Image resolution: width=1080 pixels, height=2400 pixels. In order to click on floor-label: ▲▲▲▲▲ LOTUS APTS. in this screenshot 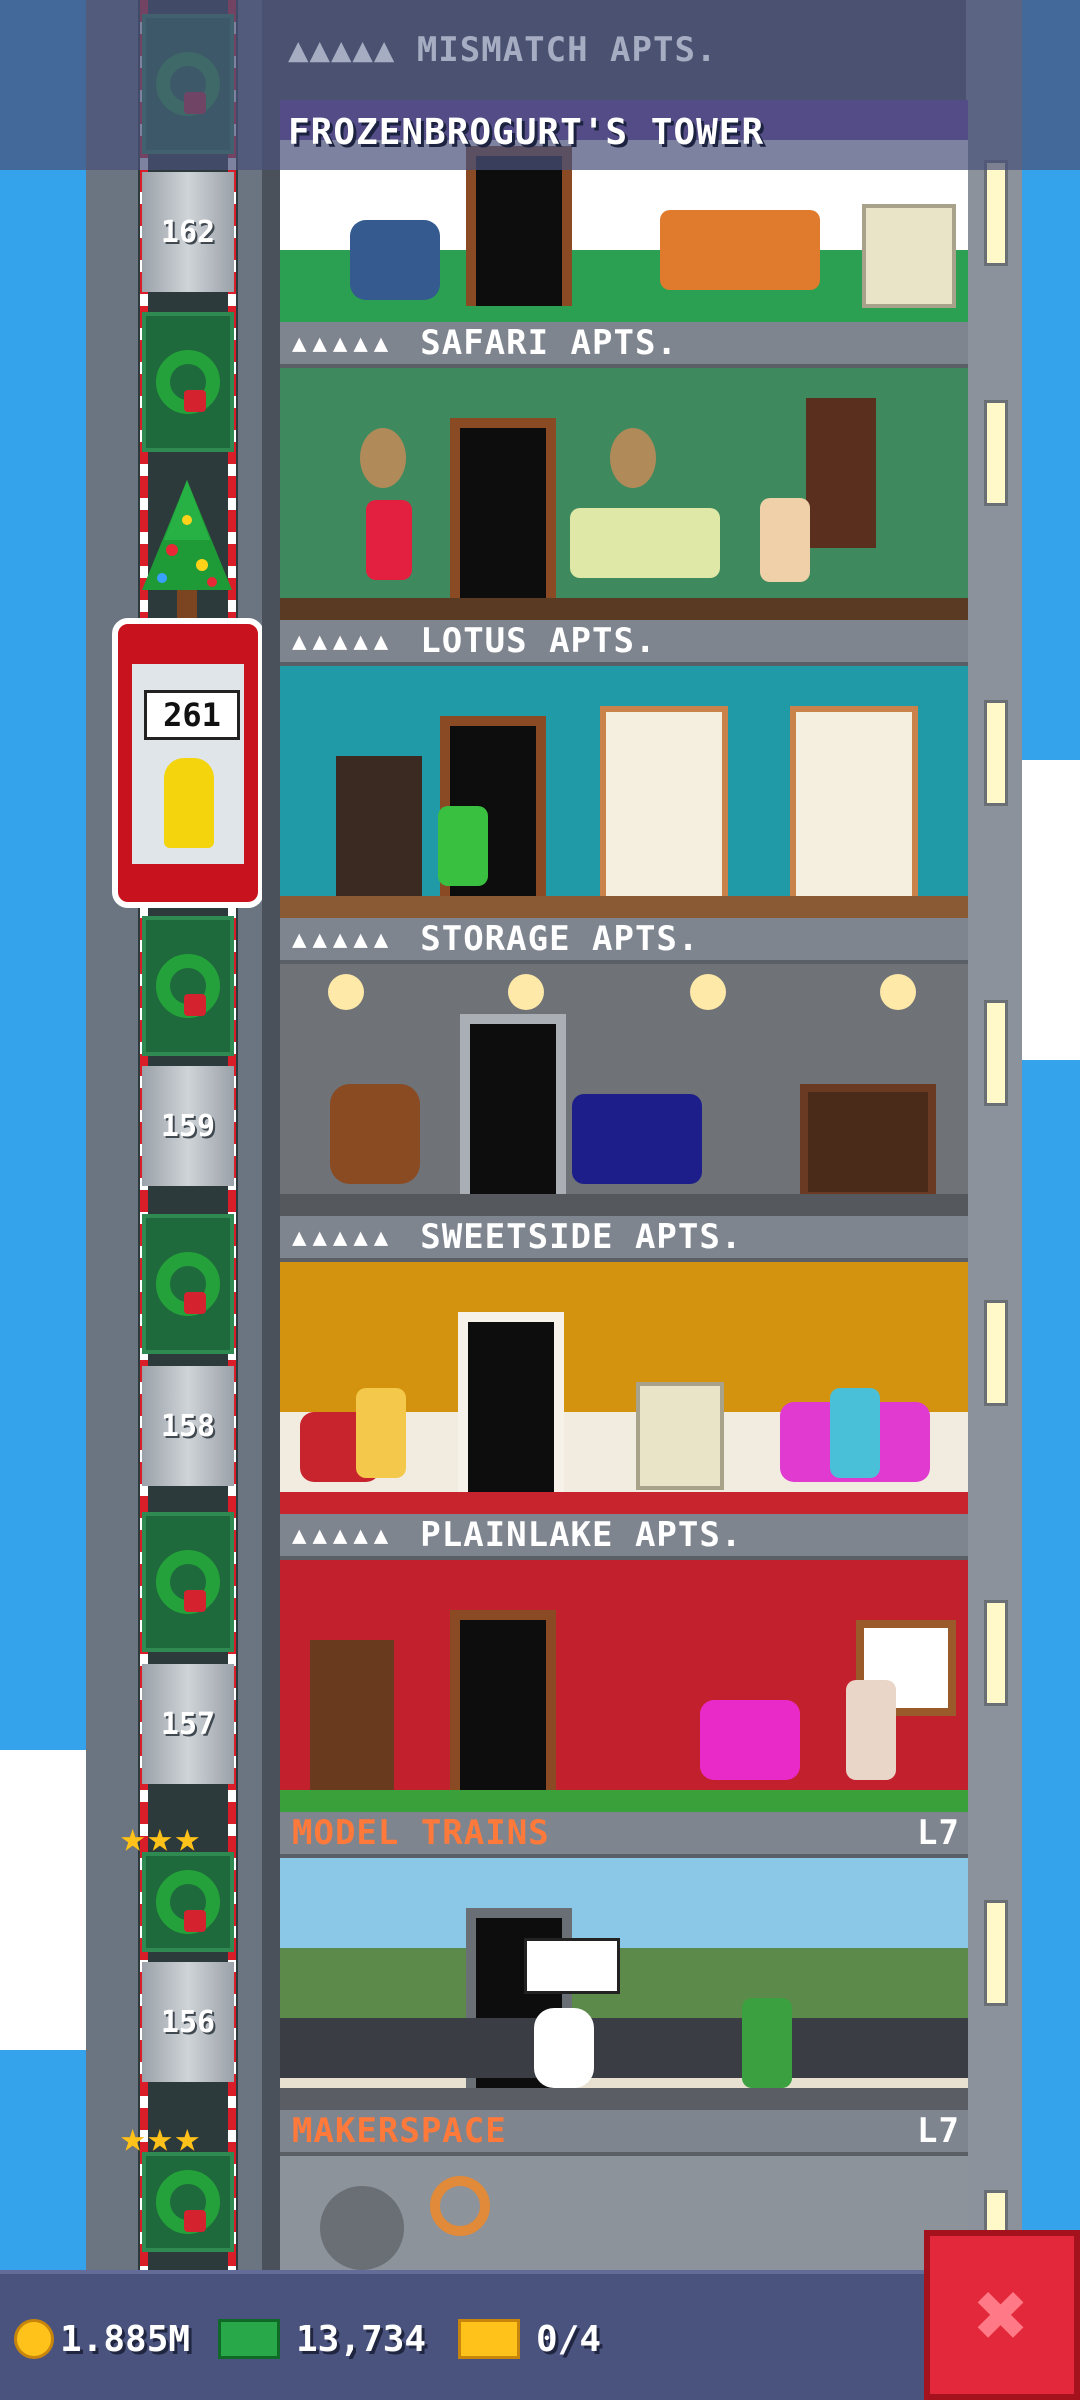, I will do `click(624, 643)`.